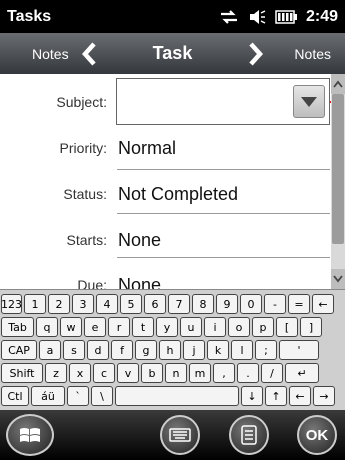  What do you see at coordinates (167, 327) in the screenshot?
I see `key-y: y` at bounding box center [167, 327].